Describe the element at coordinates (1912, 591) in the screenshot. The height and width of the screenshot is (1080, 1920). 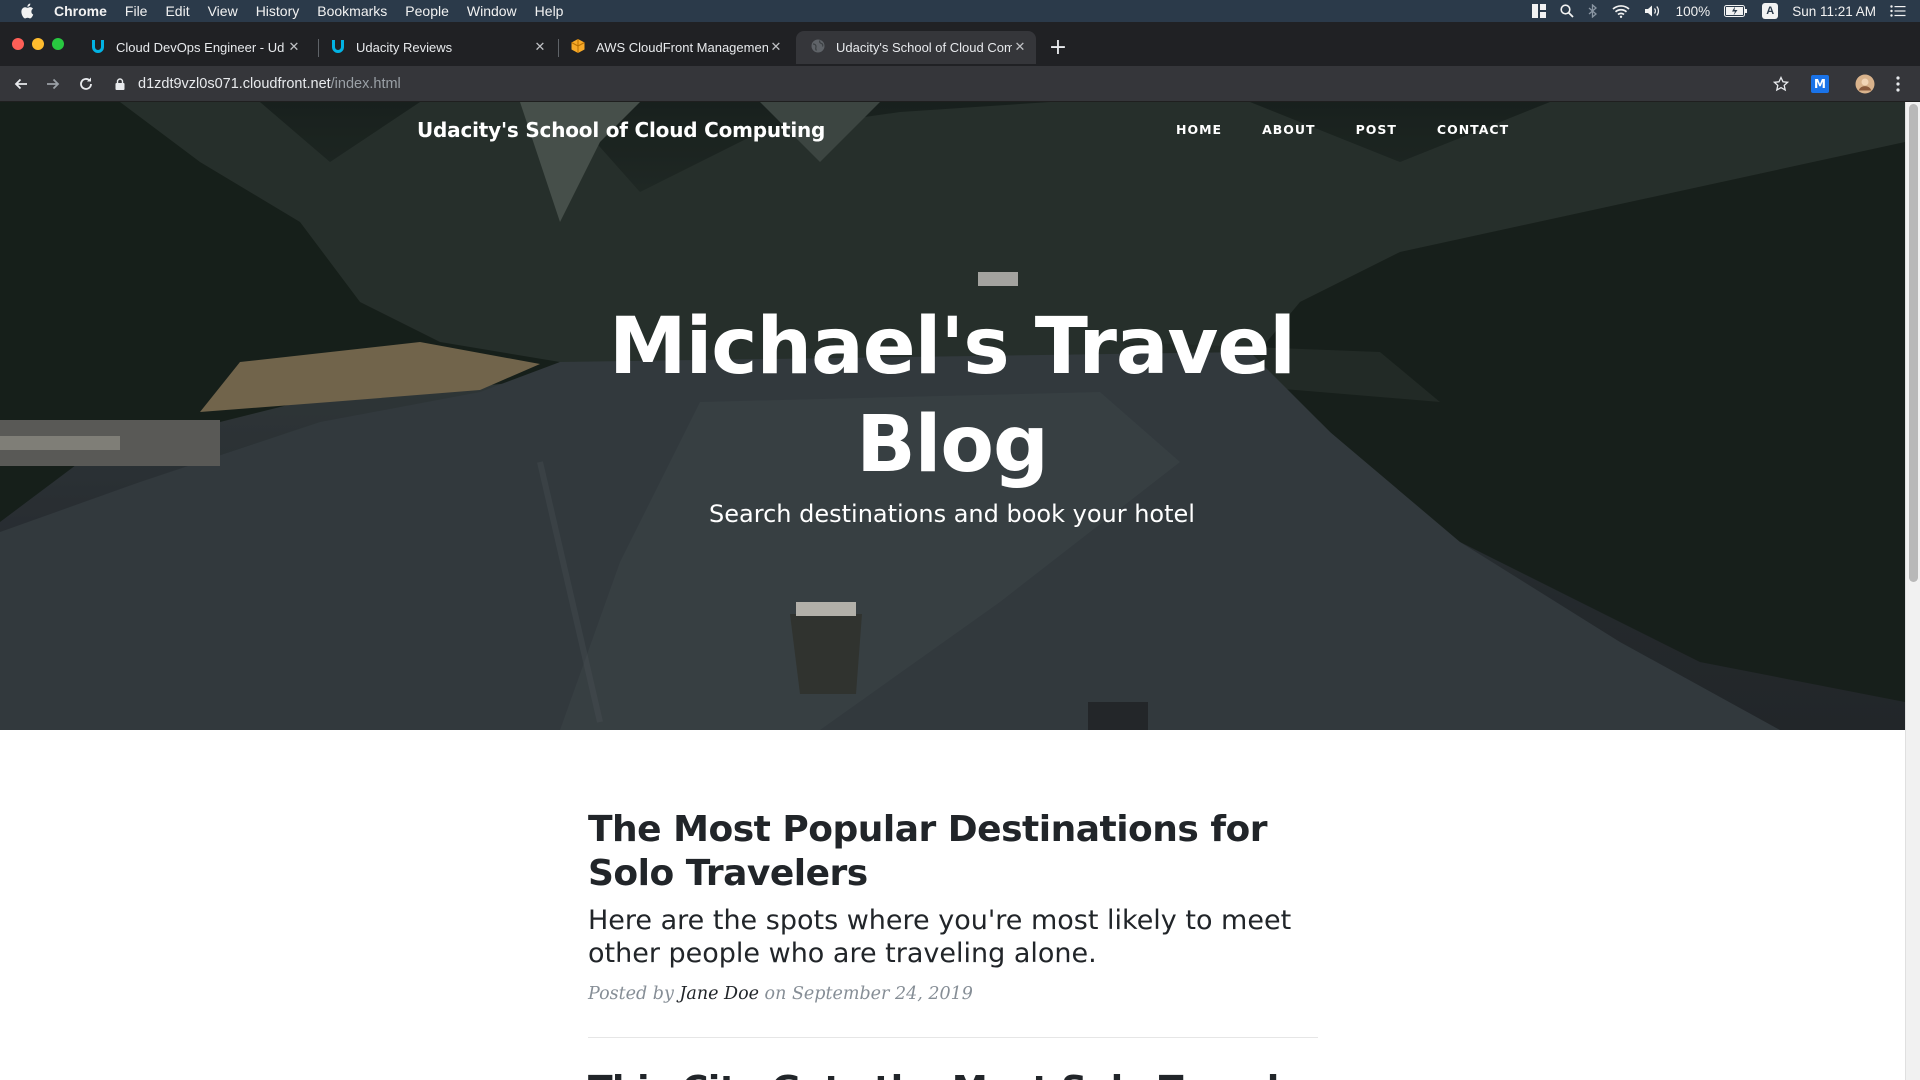
I see `page-scrollbar` at that location.